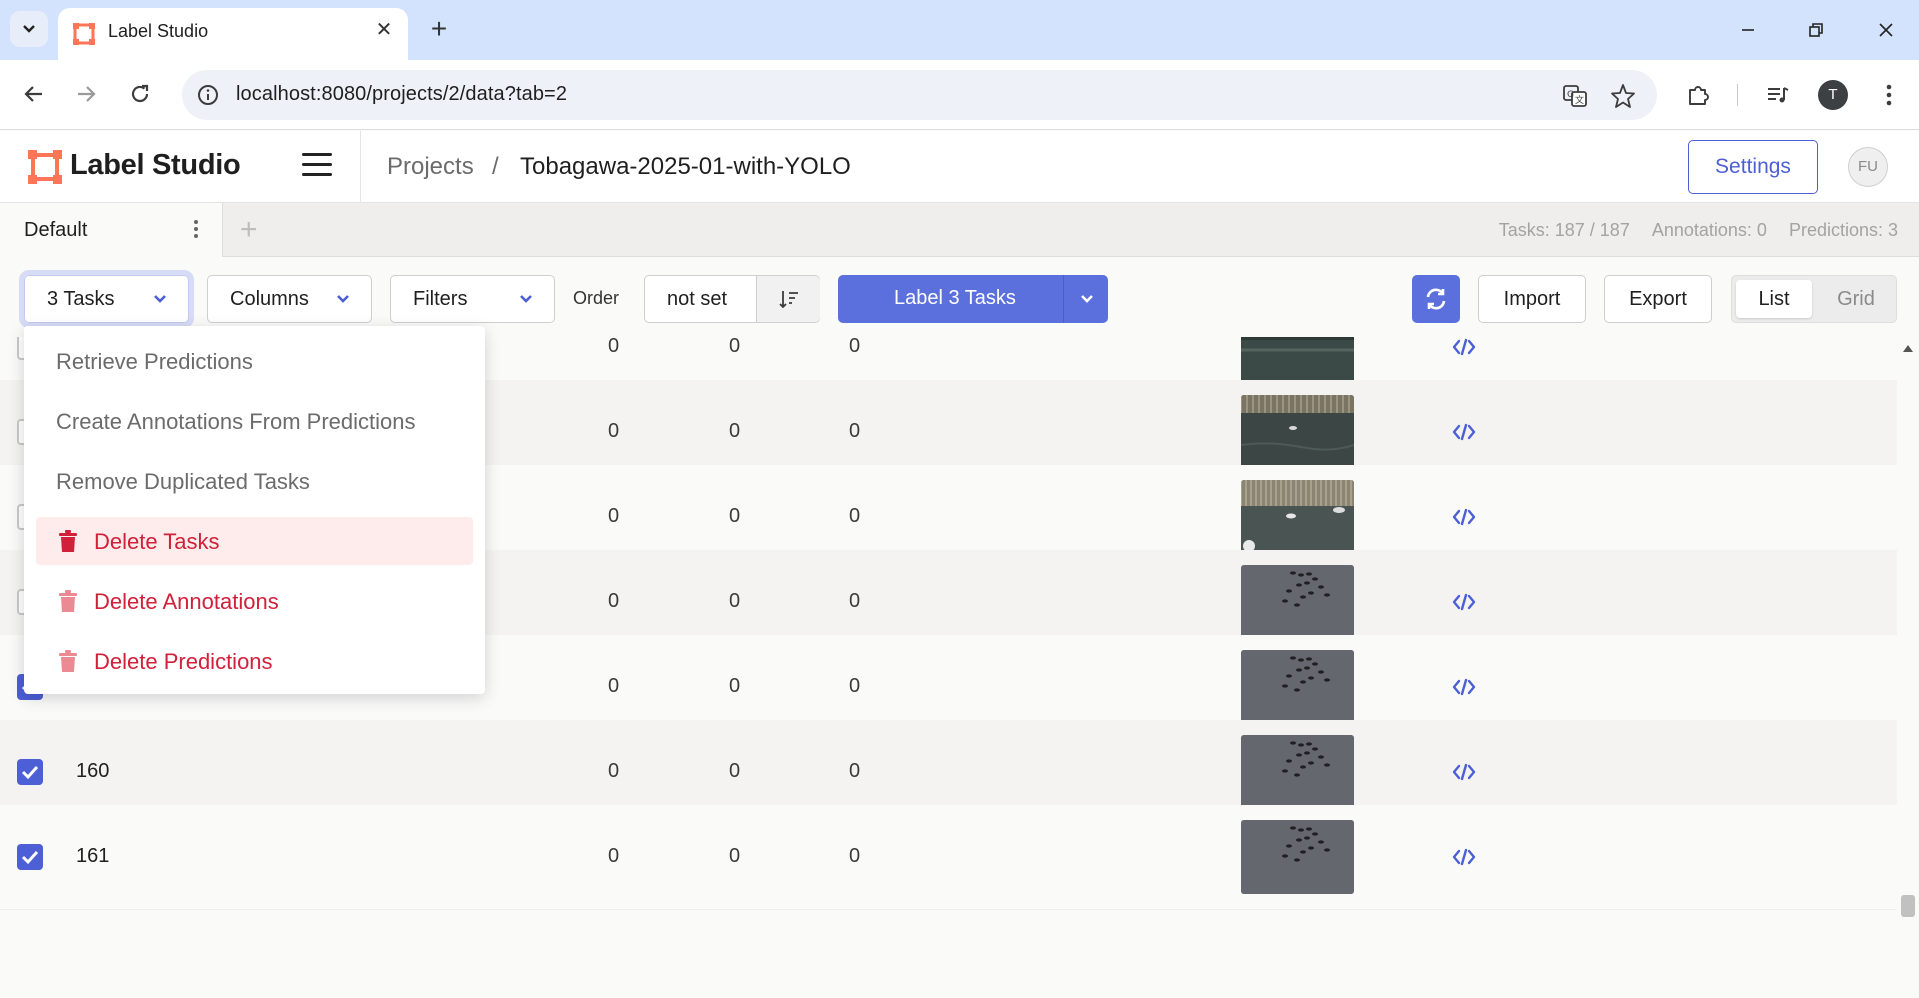  I want to click on browser-tabstrip: Label Studio ✕ +, so click(959, 30).